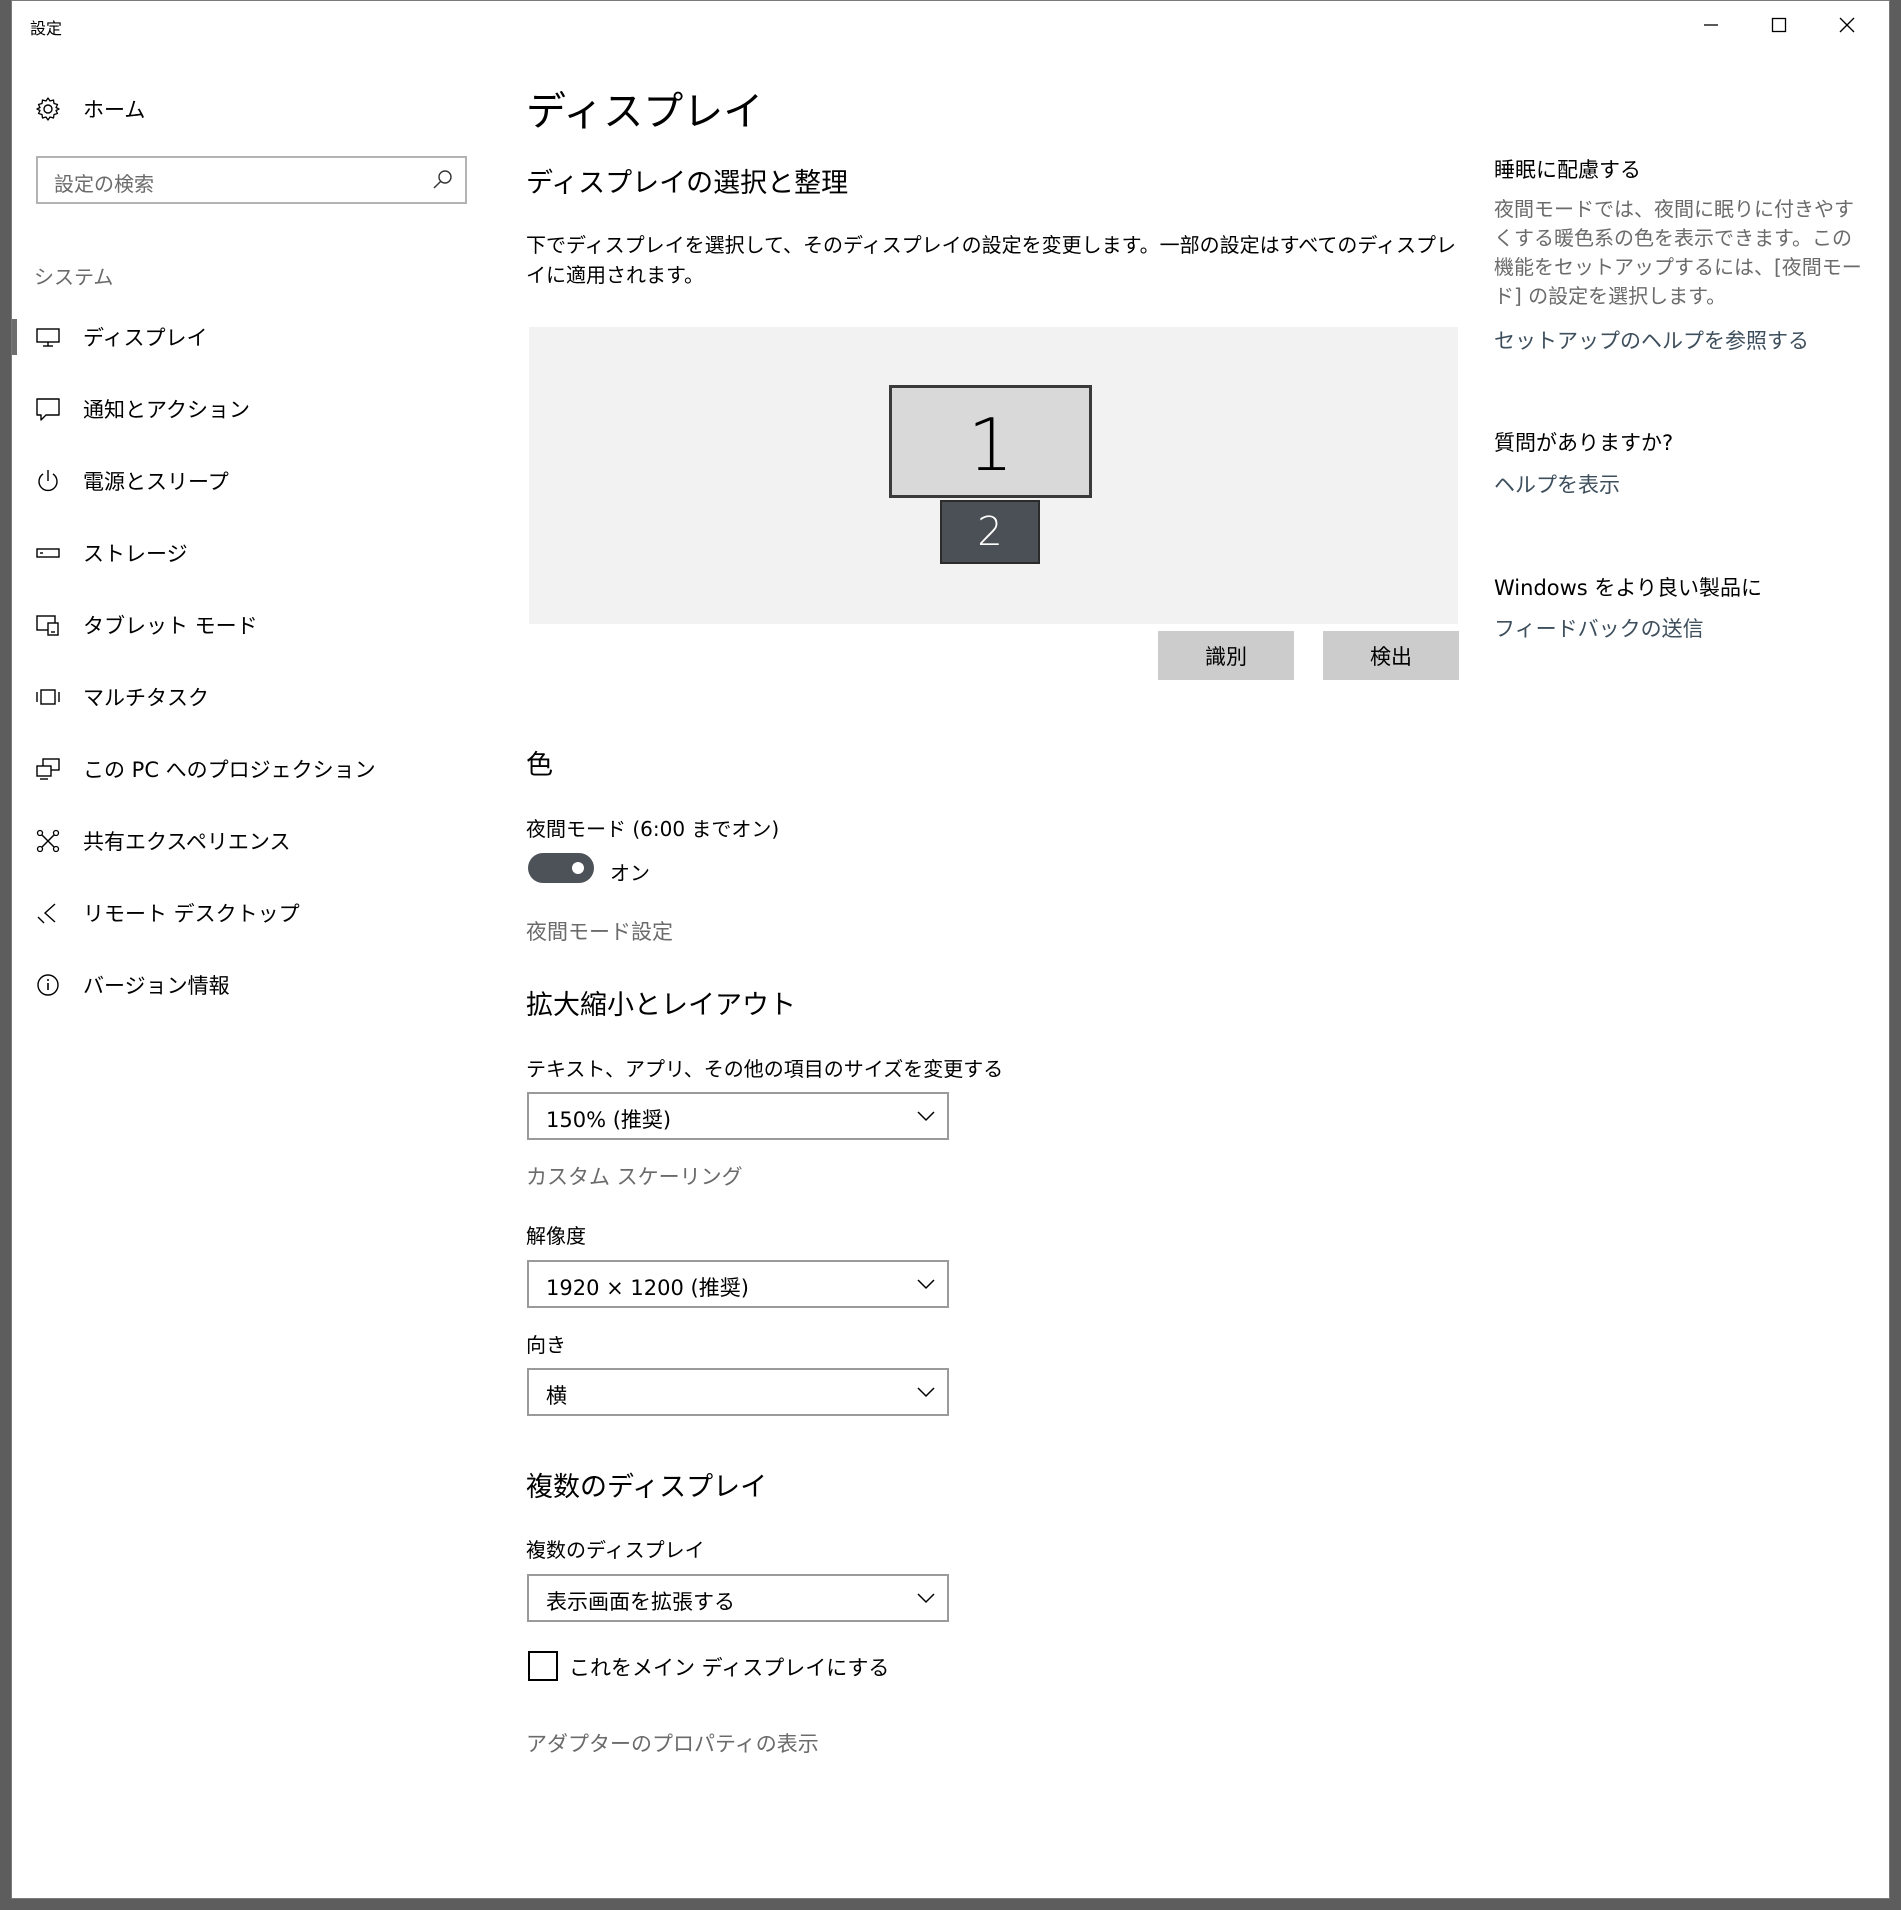  I want to click on scale-section-title: 拡大縮小とレイアウト, so click(661, 1005).